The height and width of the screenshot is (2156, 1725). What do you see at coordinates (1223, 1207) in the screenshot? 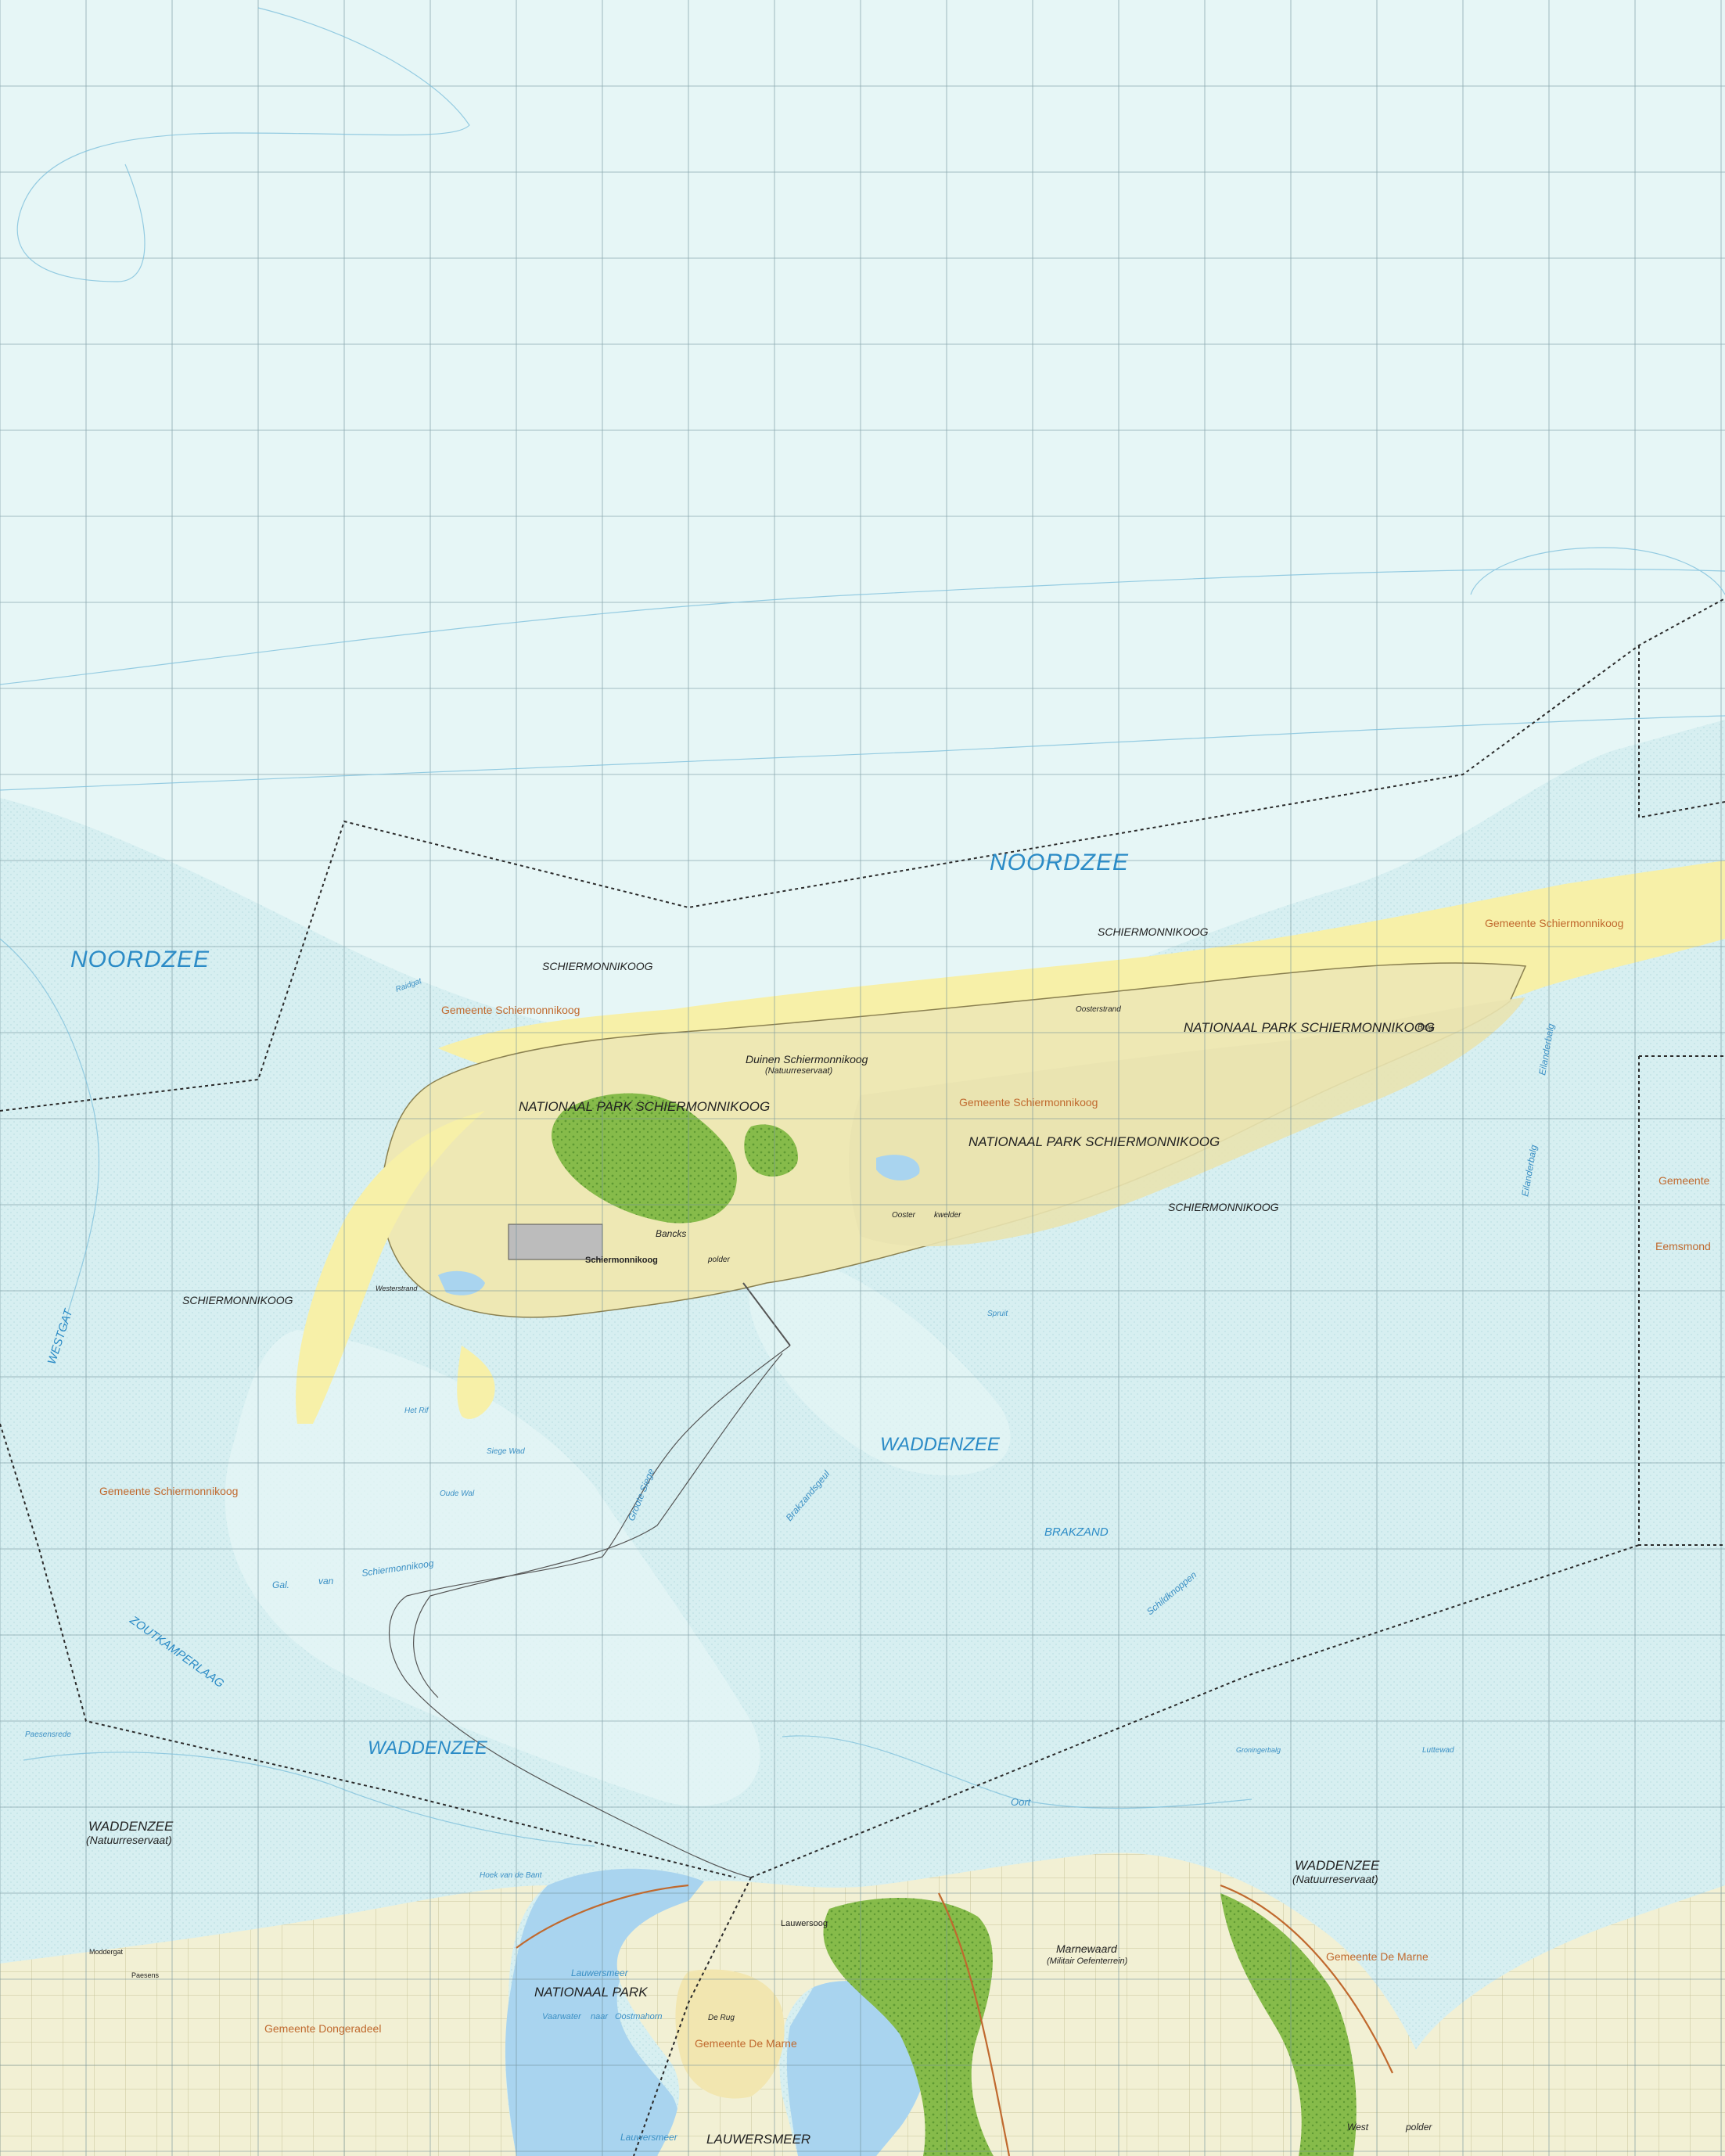
I see `label-schiermonnikoog-3: SCHIERMONNIKOOG` at bounding box center [1223, 1207].